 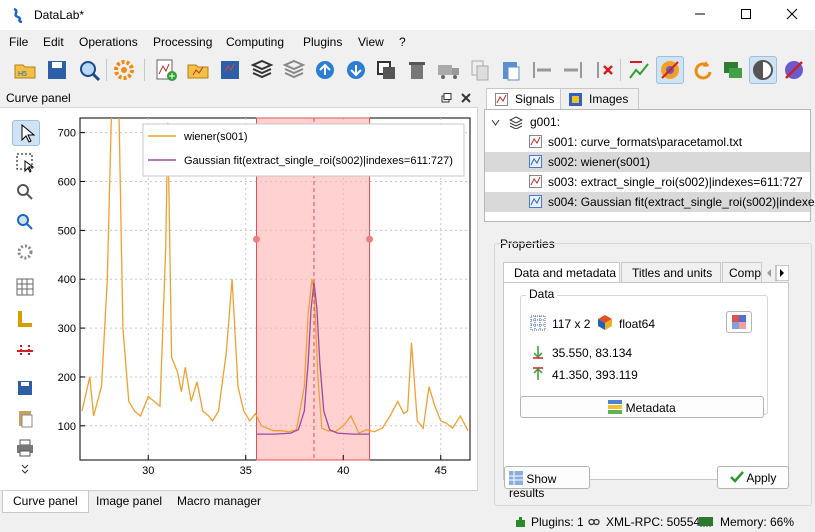 I want to click on show-results-button: Show results, so click(x=547, y=483).